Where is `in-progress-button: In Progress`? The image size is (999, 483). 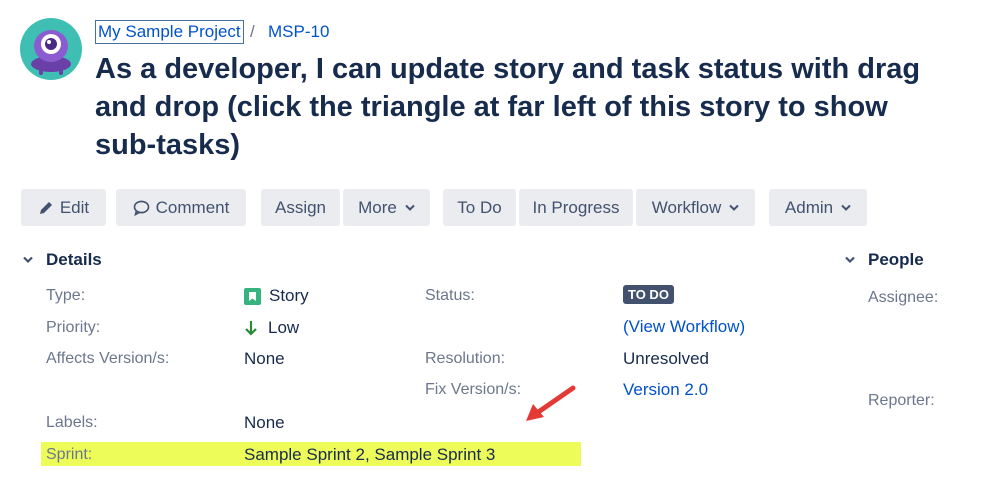
in-progress-button: In Progress is located at coordinates (576, 207).